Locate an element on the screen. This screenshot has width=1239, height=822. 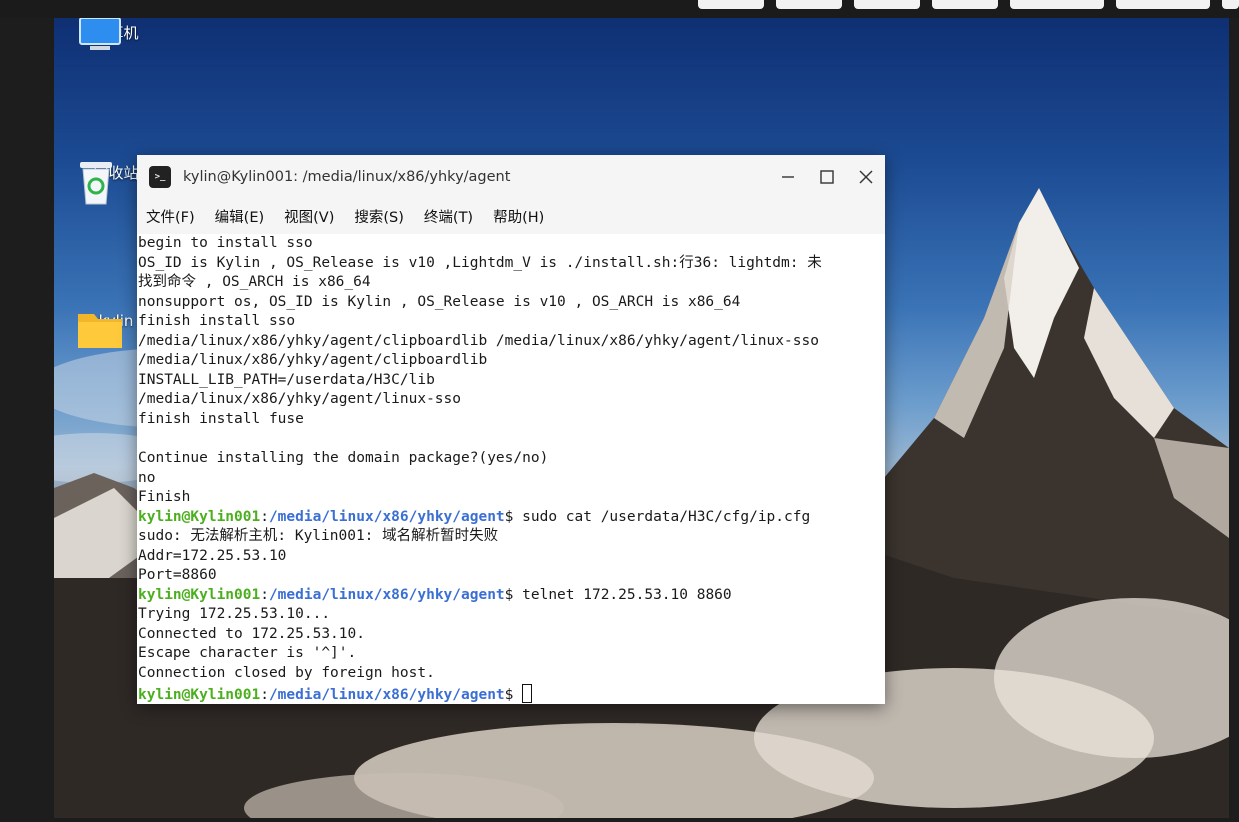
prompt-command: telnet 172.25.53.10 8860 is located at coordinates (627, 594).